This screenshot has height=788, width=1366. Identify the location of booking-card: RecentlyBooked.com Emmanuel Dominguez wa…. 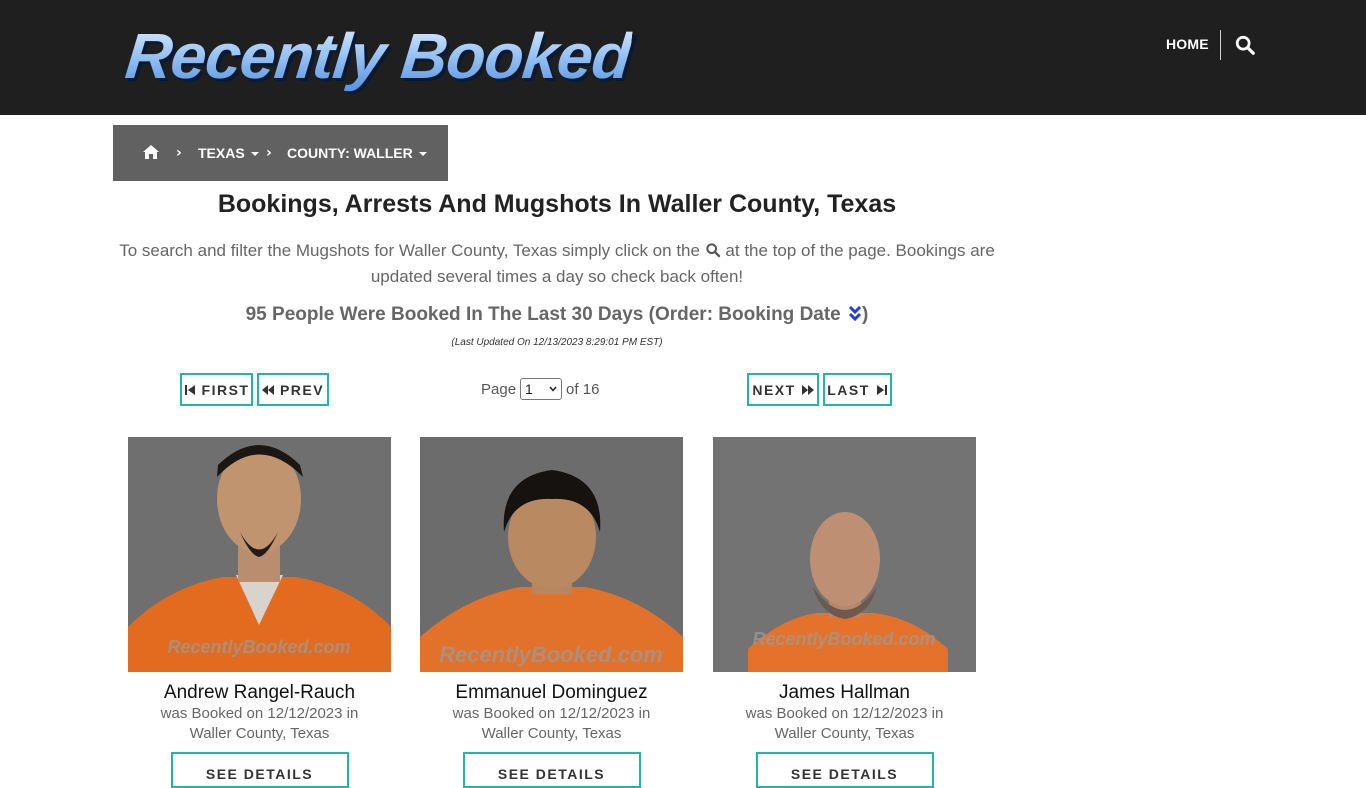
(551, 612).